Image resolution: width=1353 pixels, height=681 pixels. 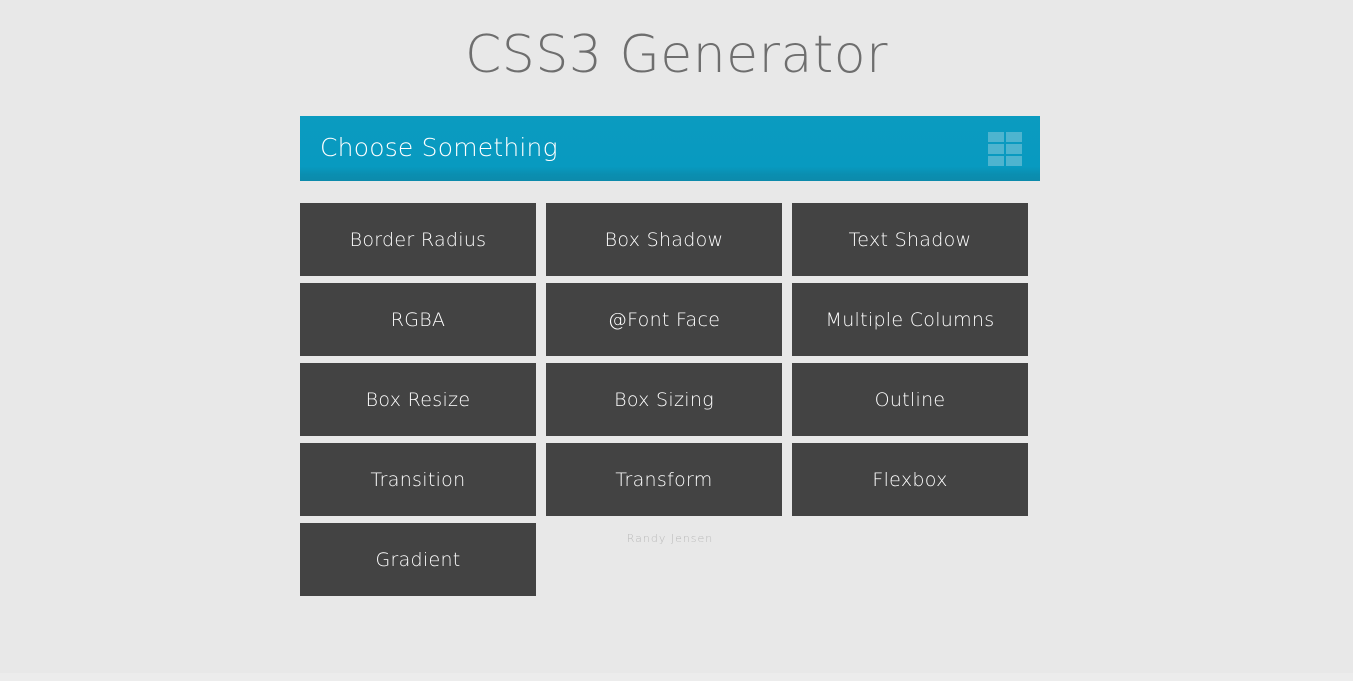 I want to click on generator-button-box-shadow: Box Shadow, so click(x=664, y=239).